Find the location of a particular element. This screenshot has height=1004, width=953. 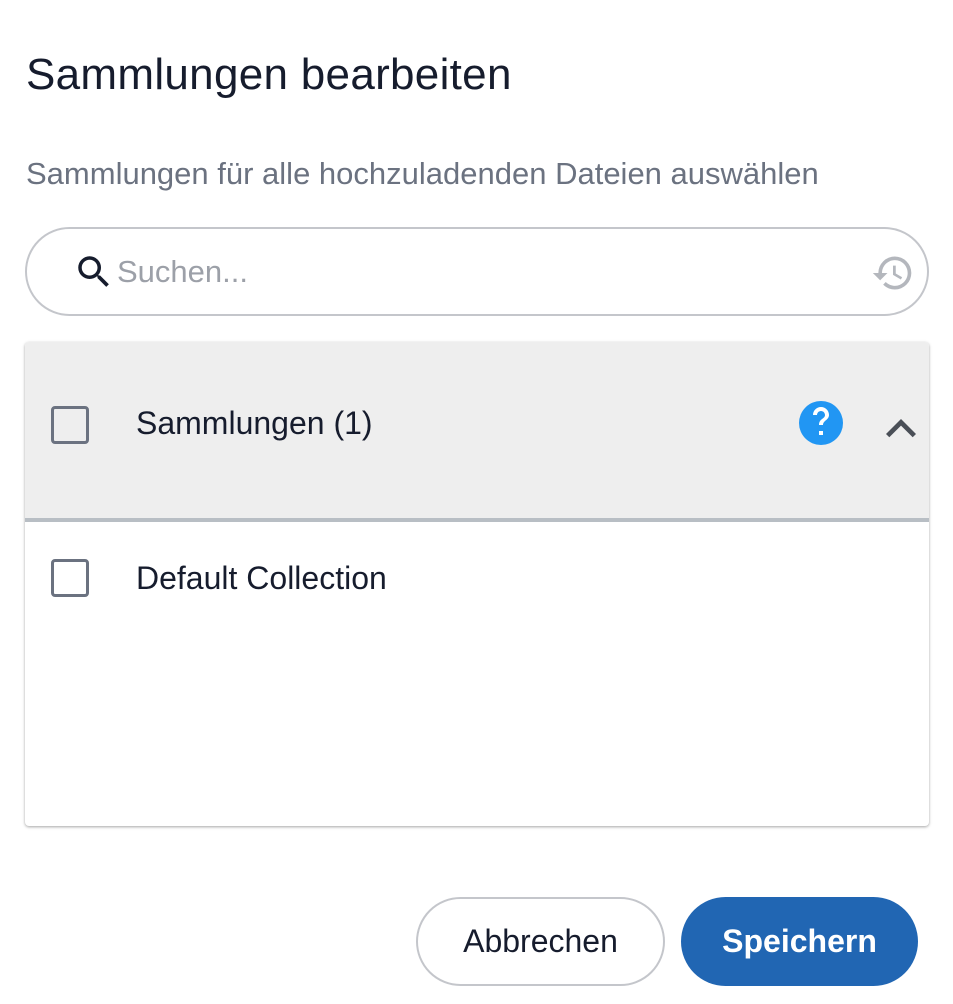

collection-checkbox is located at coordinates (70, 578).